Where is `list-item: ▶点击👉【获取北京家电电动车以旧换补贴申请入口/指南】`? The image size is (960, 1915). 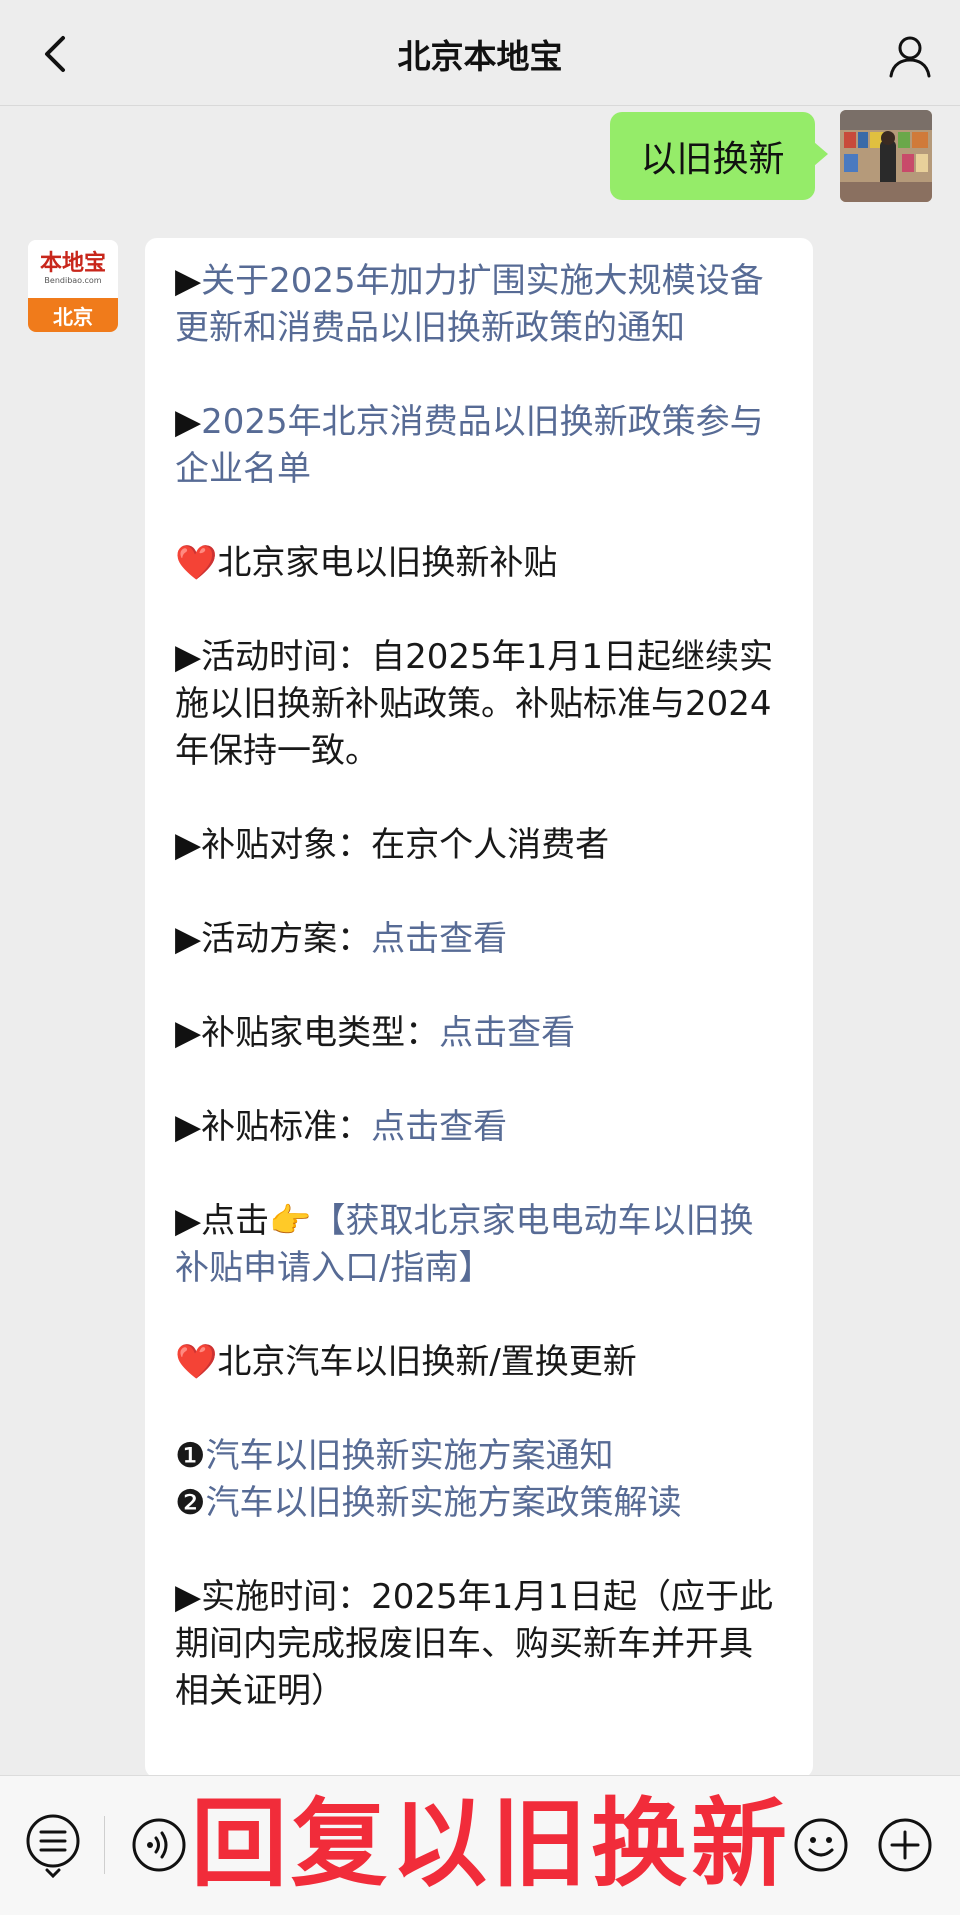 list-item: ▶点击👉【获取北京家电电动车以旧换补贴申请入口/指南】 is located at coordinates (464, 1244).